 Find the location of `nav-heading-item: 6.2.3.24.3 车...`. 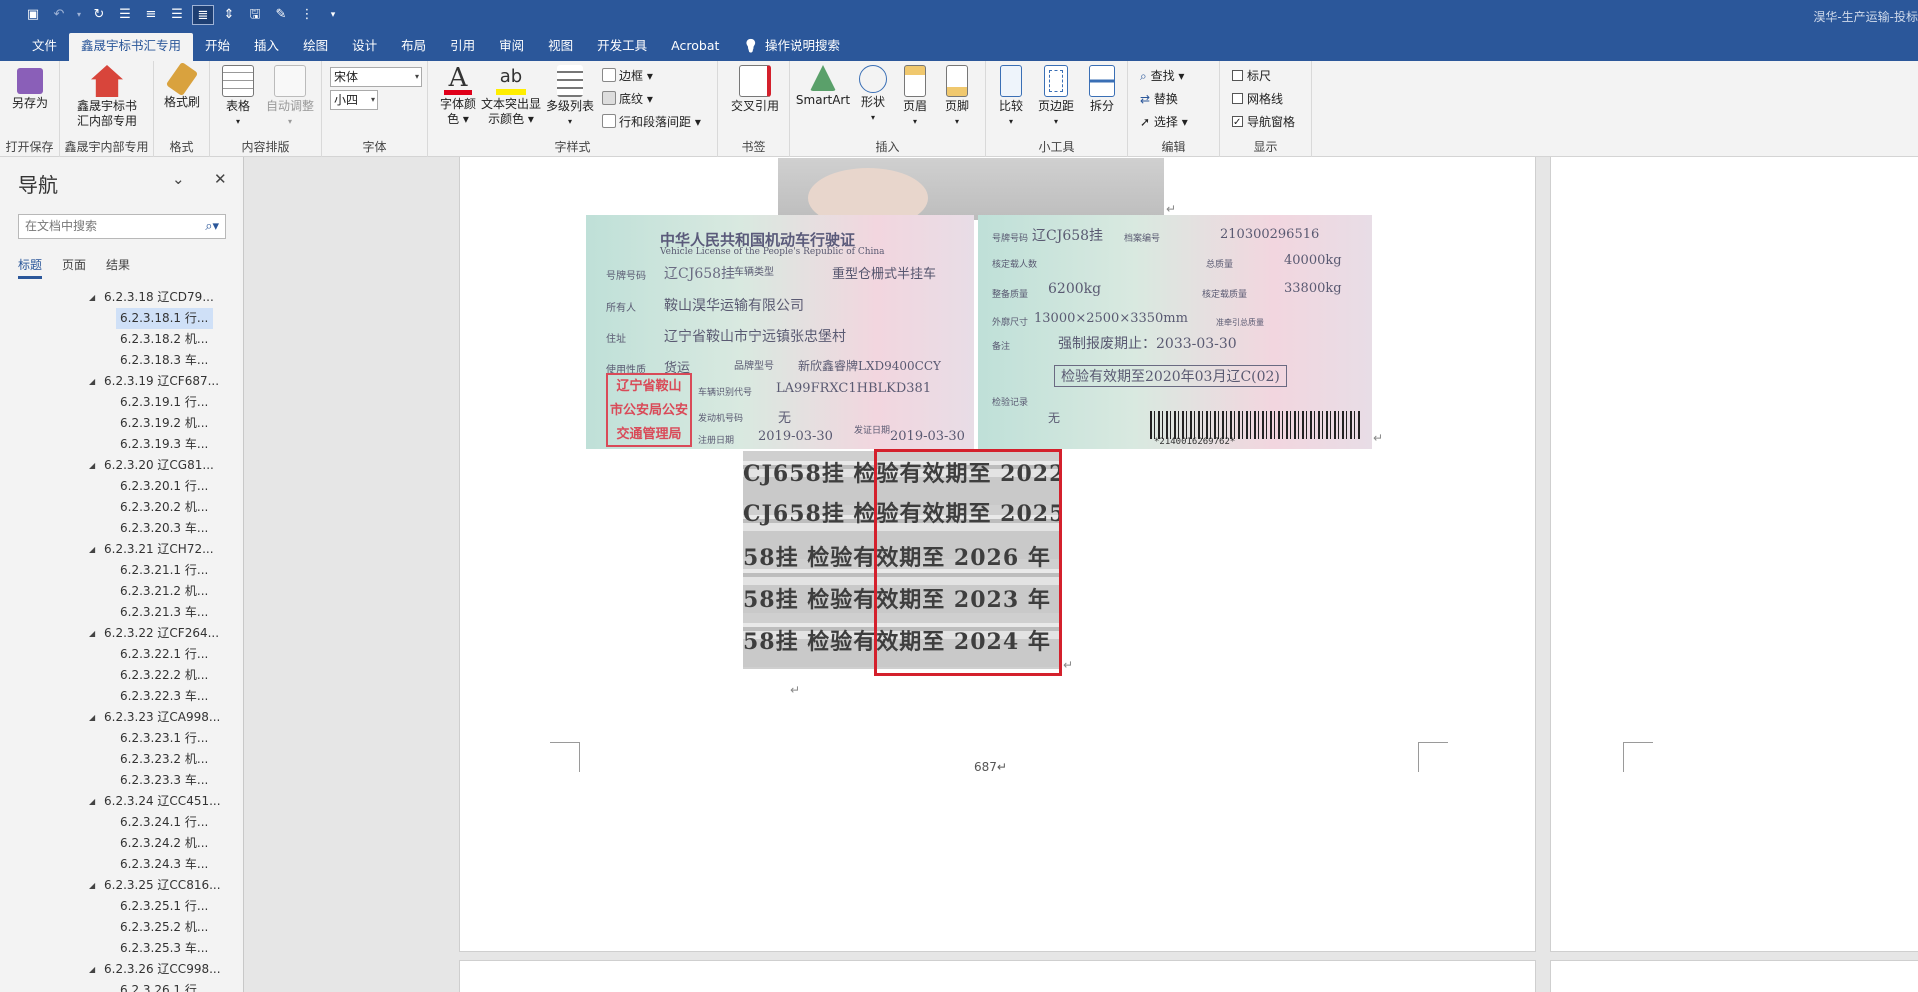

nav-heading-item: 6.2.3.24.3 车... is located at coordinates (121, 864).